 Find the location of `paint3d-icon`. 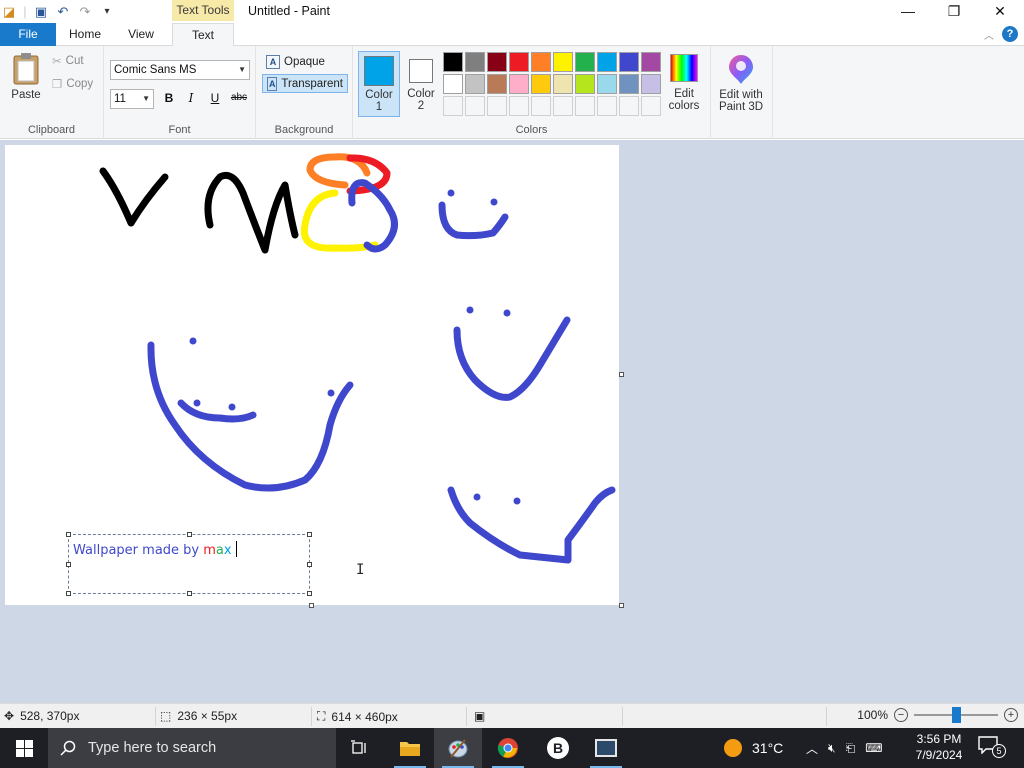

paint3d-icon is located at coordinates (741, 69).